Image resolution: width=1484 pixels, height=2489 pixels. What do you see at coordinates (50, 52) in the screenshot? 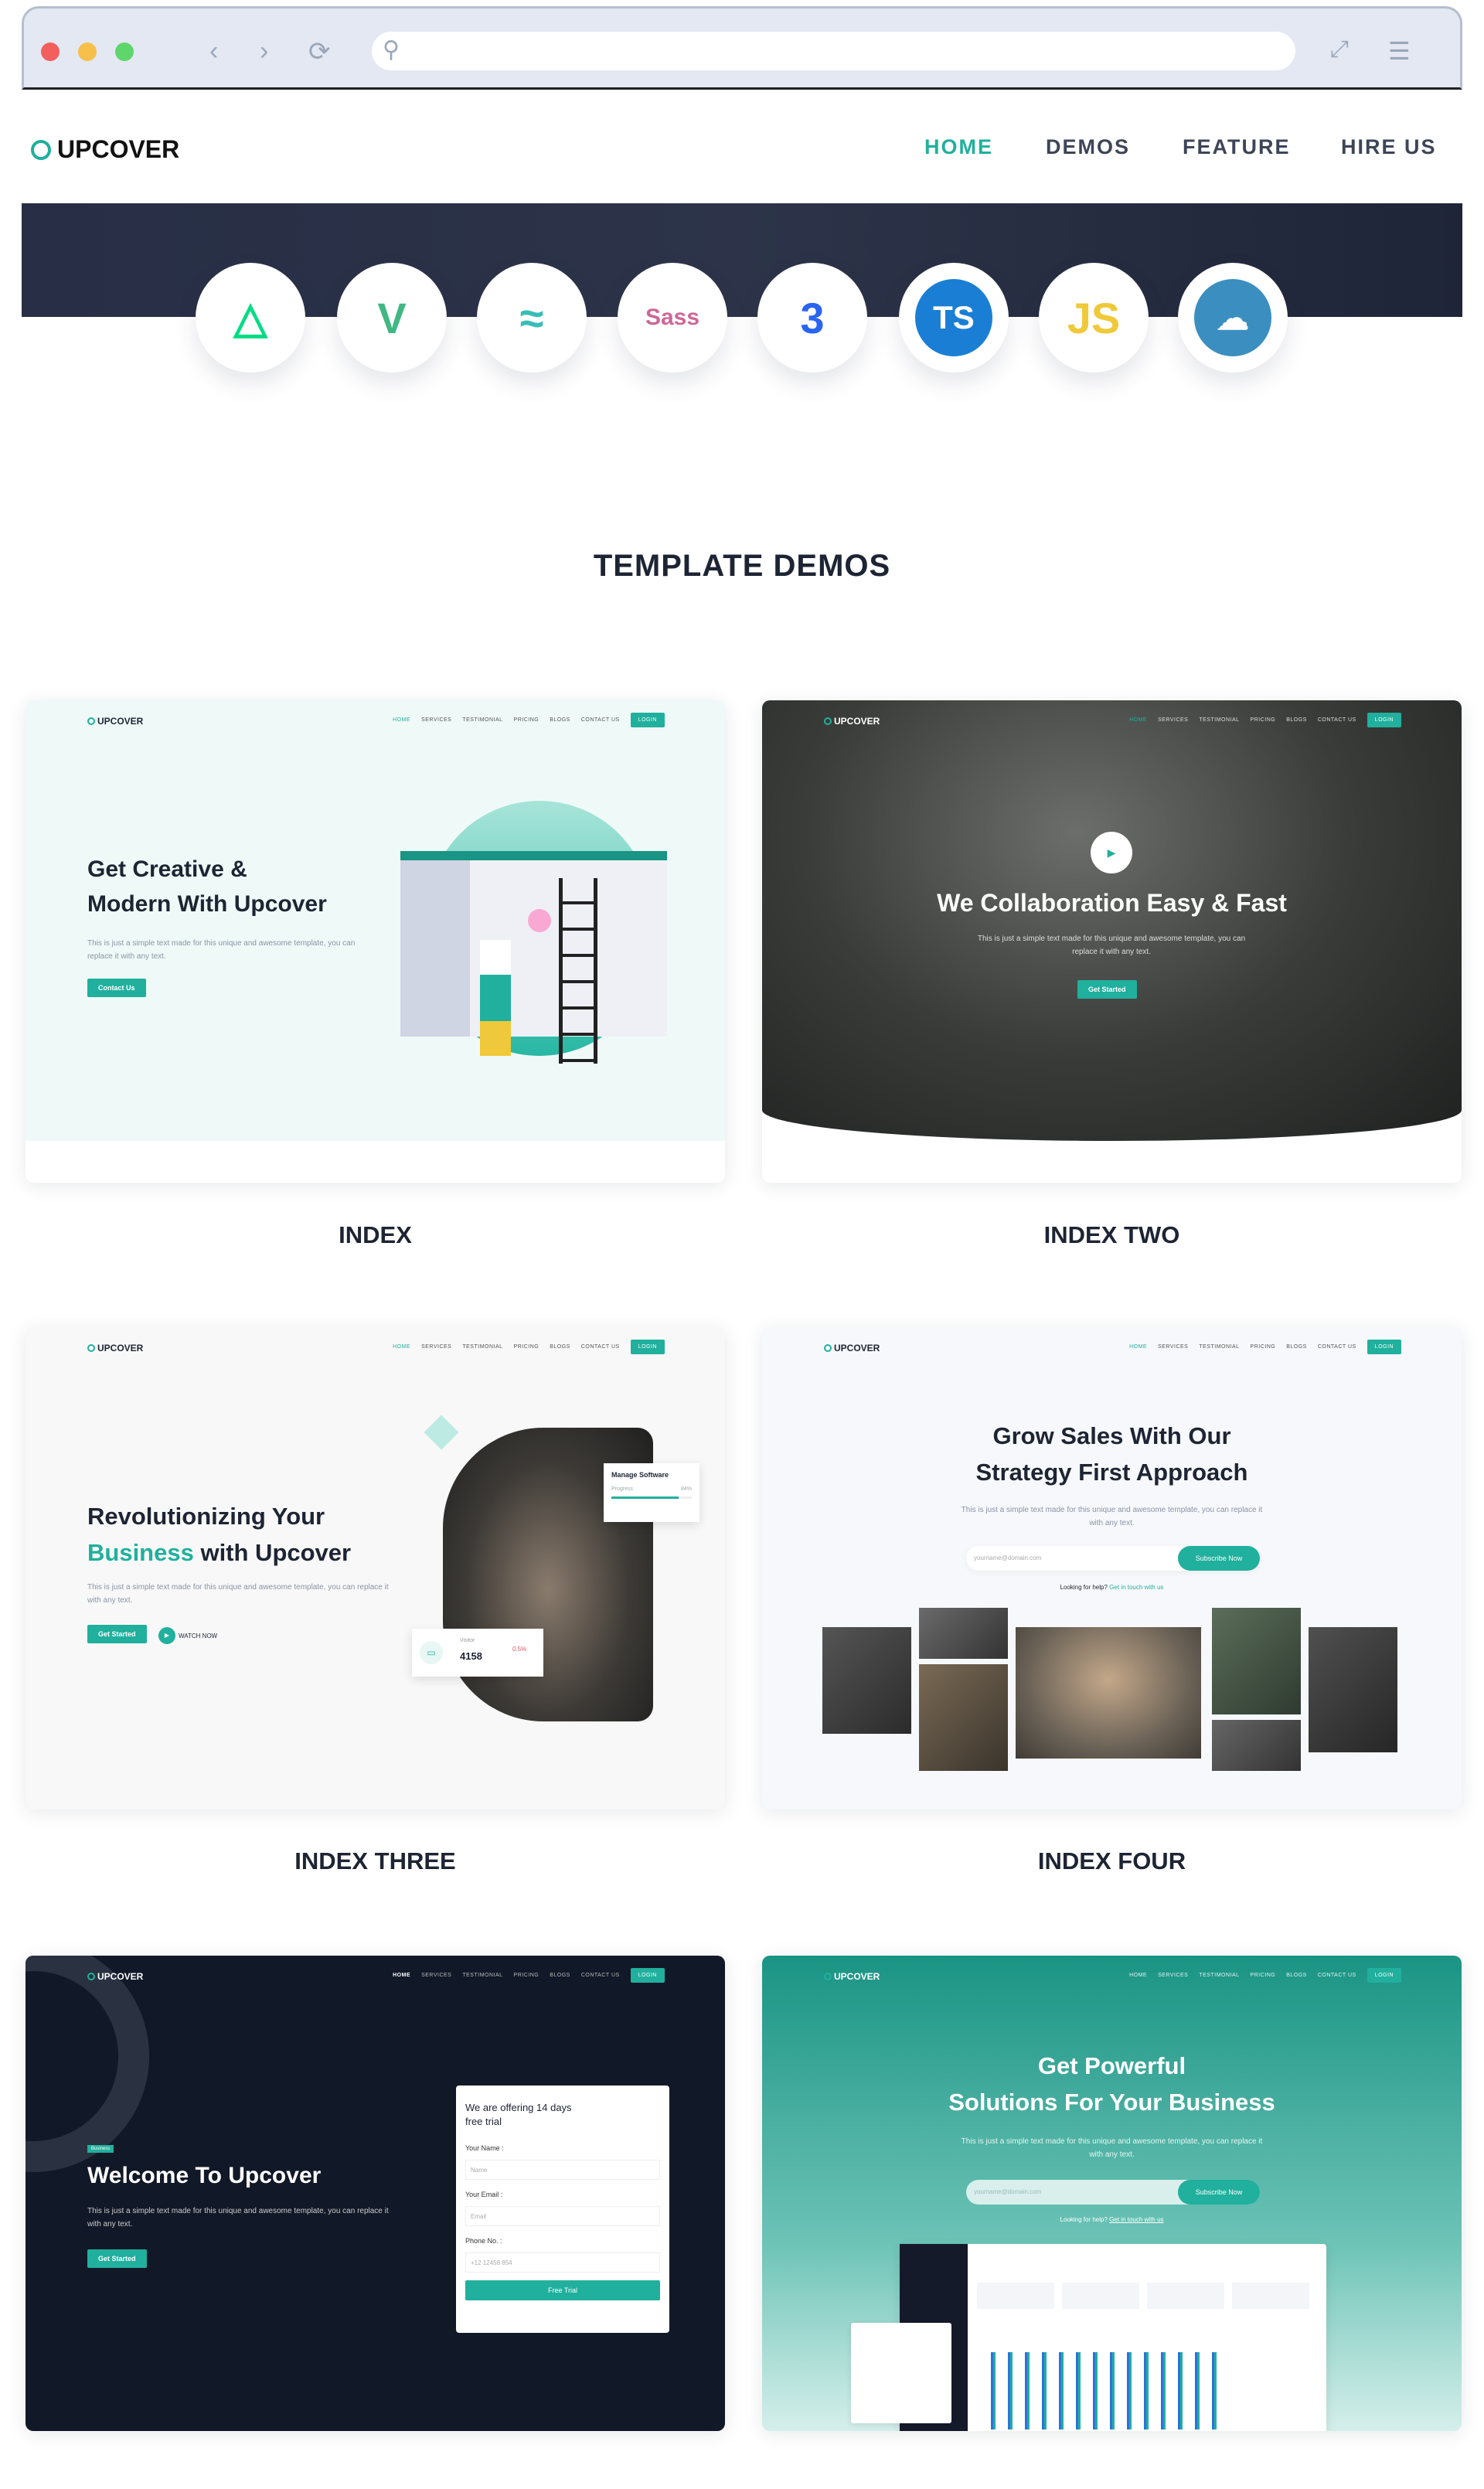
I see `close-window-button` at bounding box center [50, 52].